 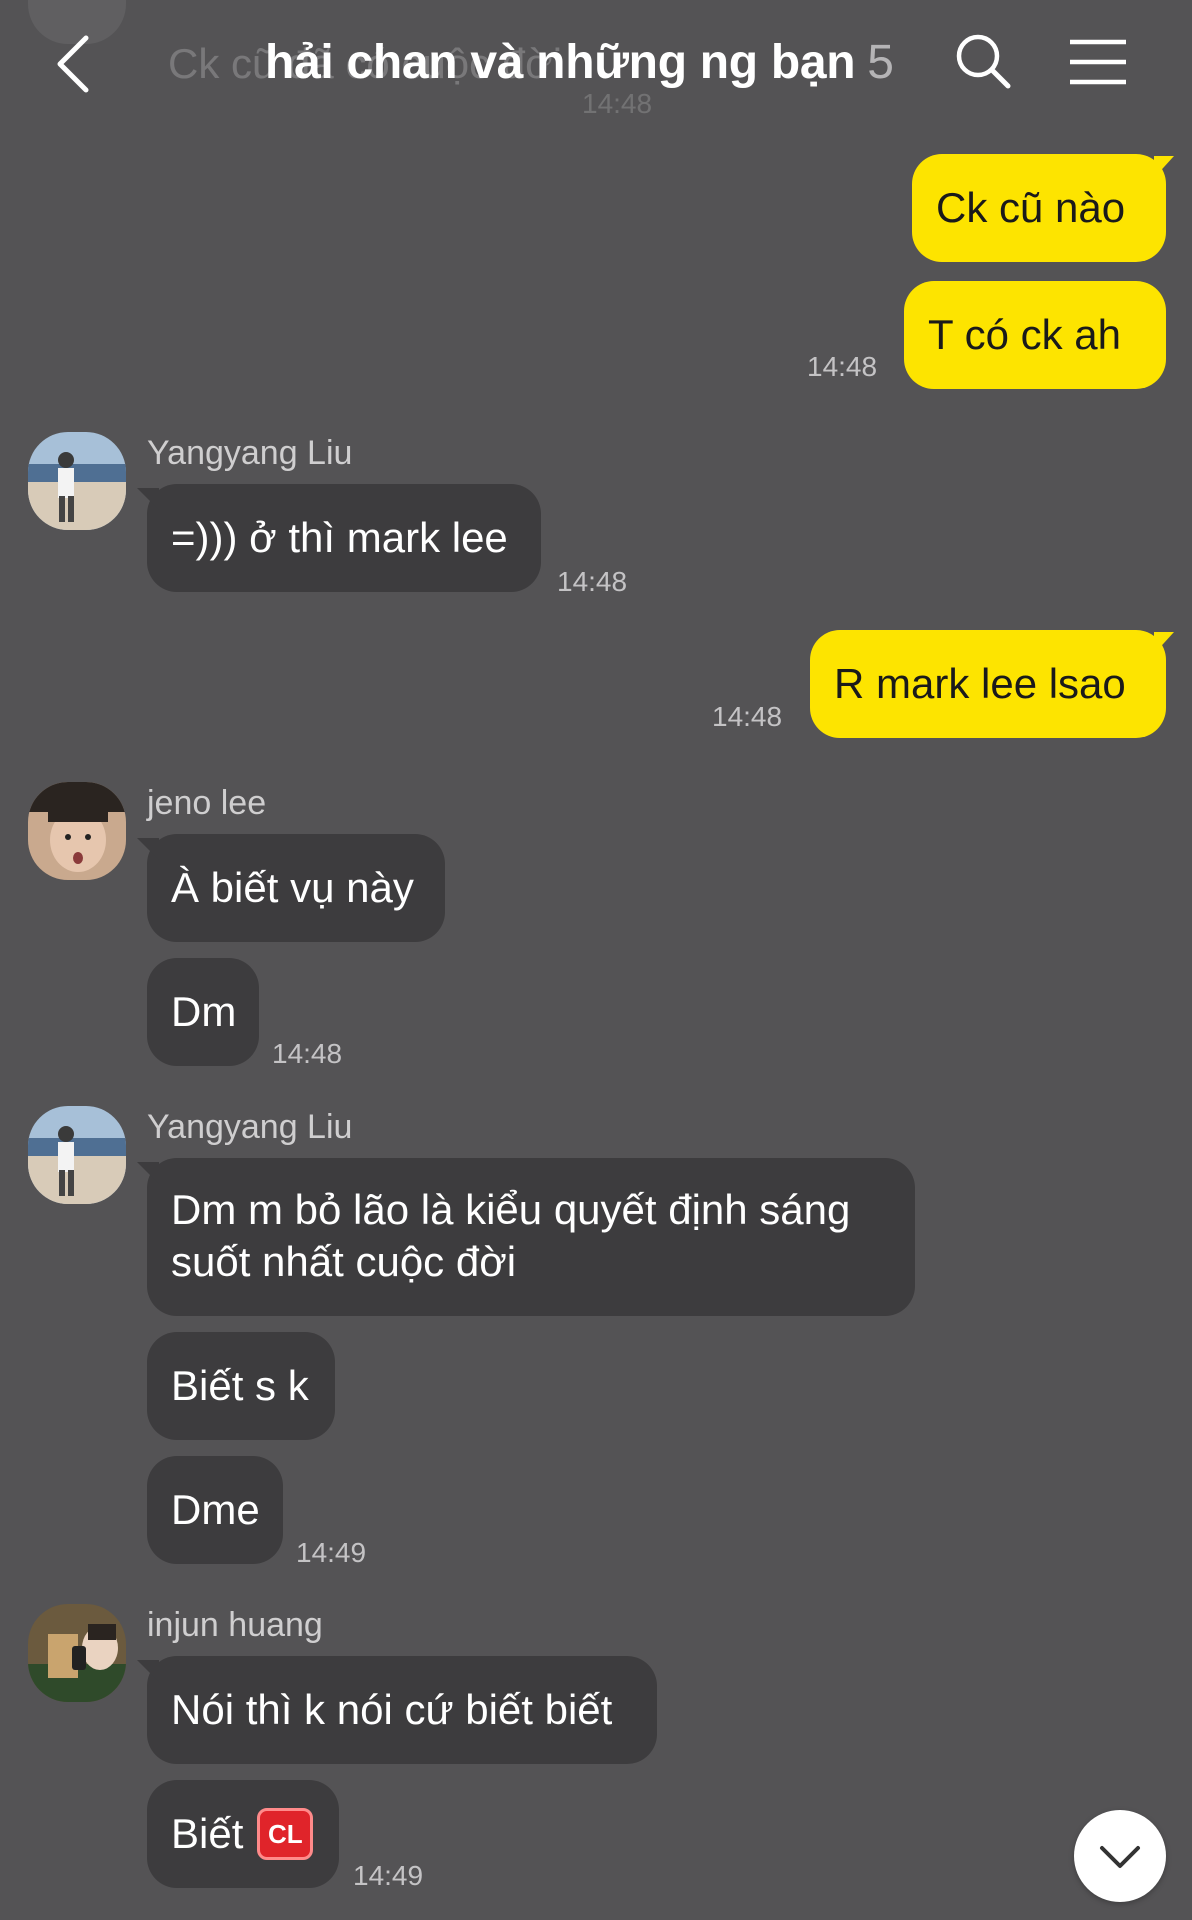 I want to click on their-message-bubble: À biết vụ này, so click(x=291, y=888).